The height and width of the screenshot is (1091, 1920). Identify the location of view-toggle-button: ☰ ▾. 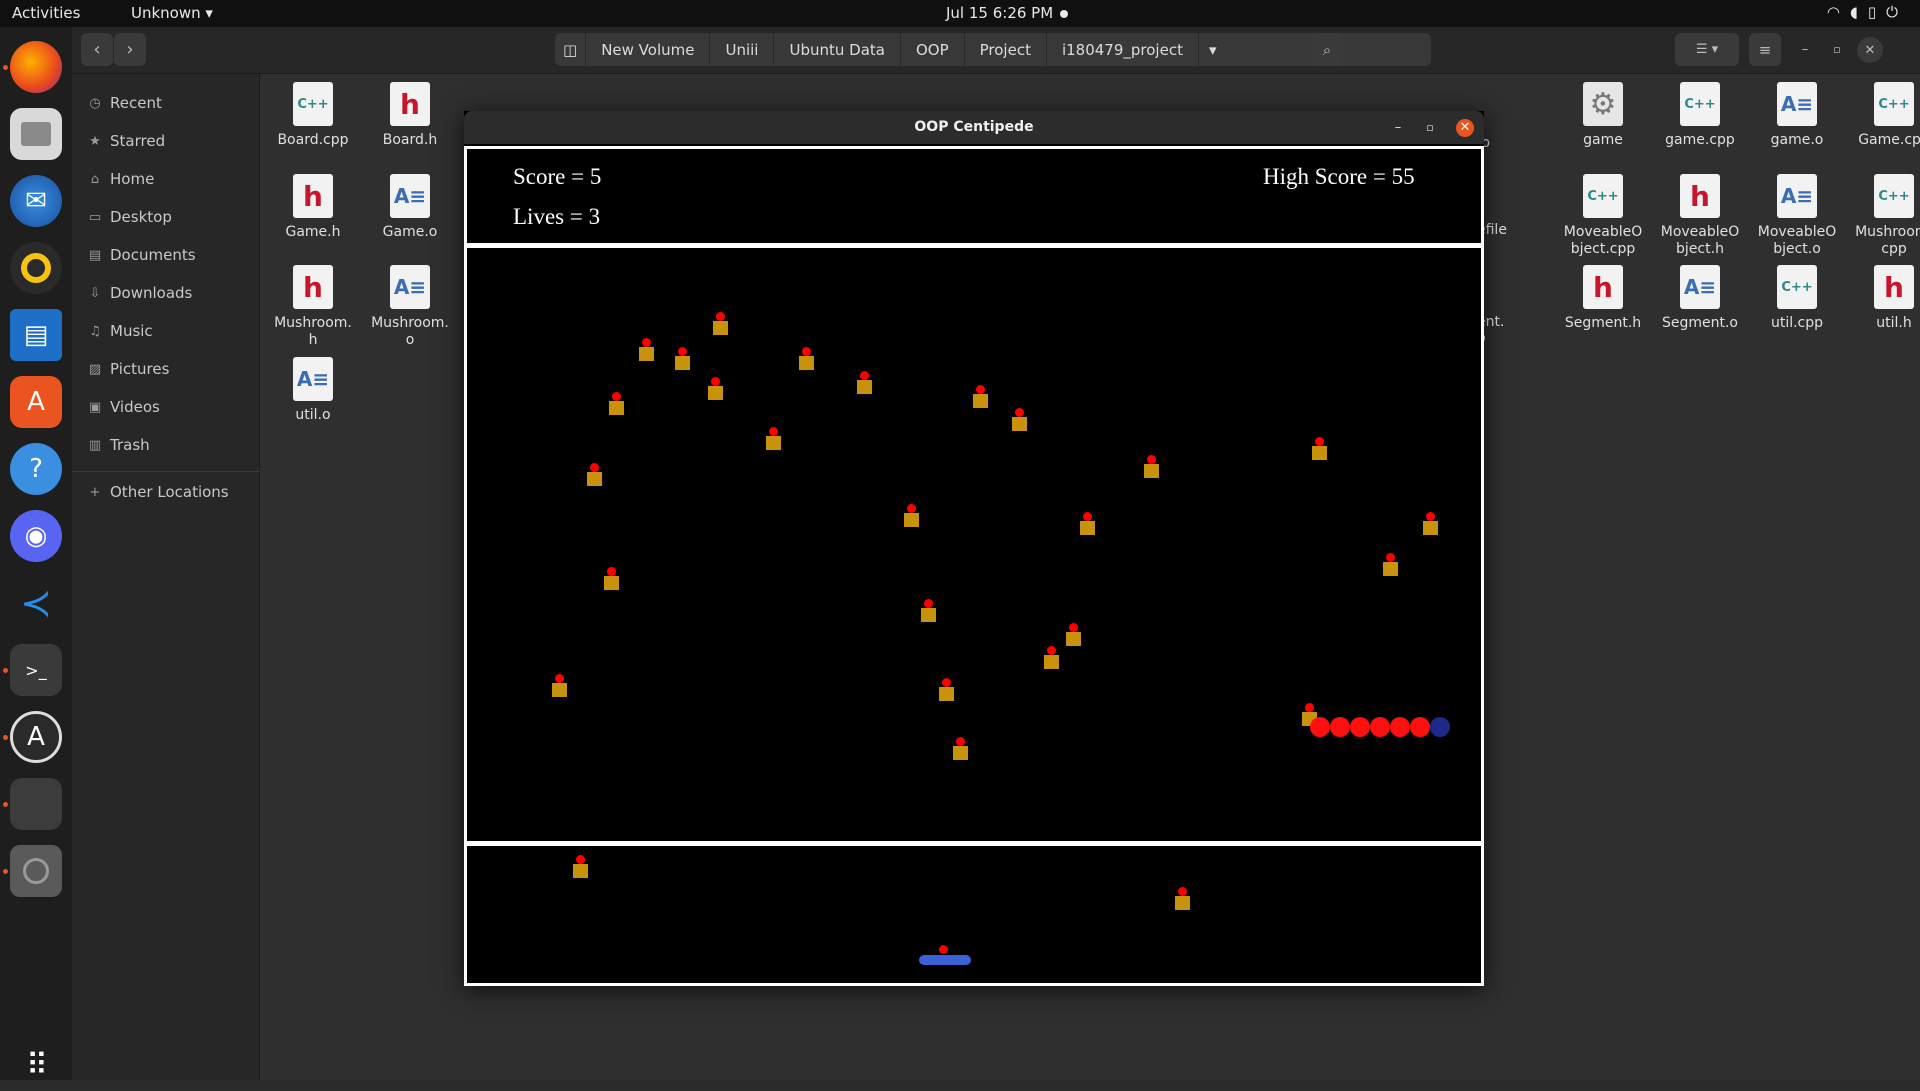
(1707, 49).